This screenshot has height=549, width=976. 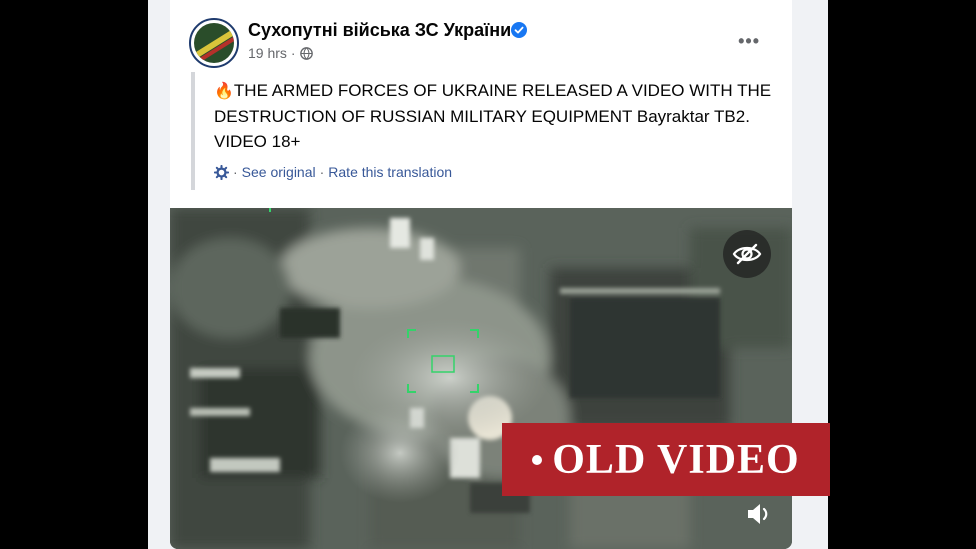 What do you see at coordinates (759, 514) in the screenshot?
I see `volume-icon` at bounding box center [759, 514].